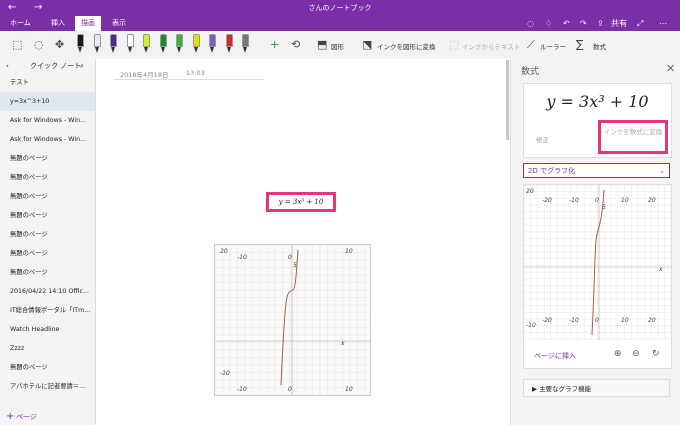 The height and width of the screenshot is (425, 680). Describe the element at coordinates (322, 45) in the screenshot. I see `shapes-icon: ⬒` at that location.